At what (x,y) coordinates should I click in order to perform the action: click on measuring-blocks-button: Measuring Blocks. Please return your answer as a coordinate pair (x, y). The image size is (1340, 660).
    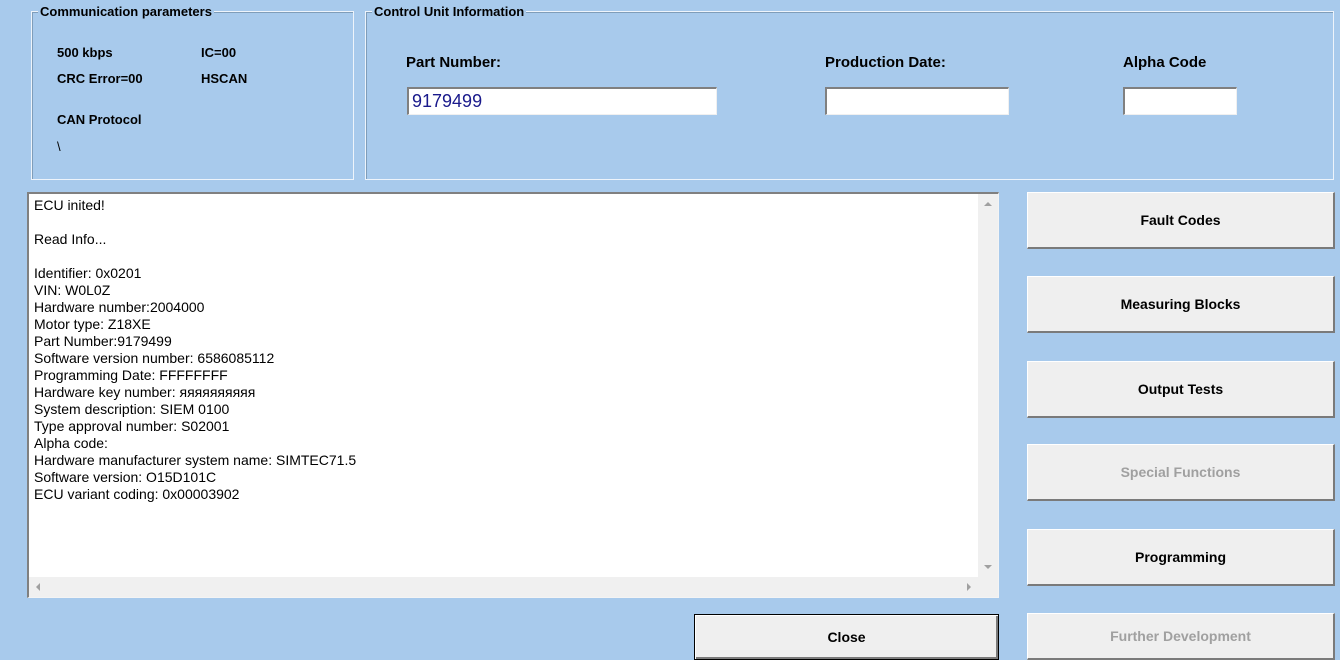
    Looking at the image, I should click on (1181, 304).